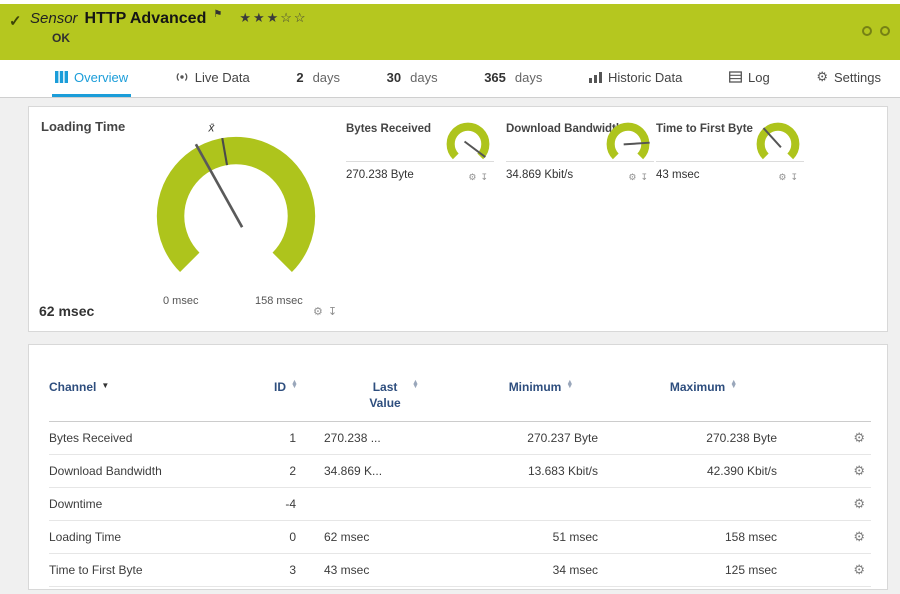 The image size is (900, 594). I want to click on sensor-title-line: Sensor HTTP Advanced ⚑ ★★★☆☆, so click(460, 18).